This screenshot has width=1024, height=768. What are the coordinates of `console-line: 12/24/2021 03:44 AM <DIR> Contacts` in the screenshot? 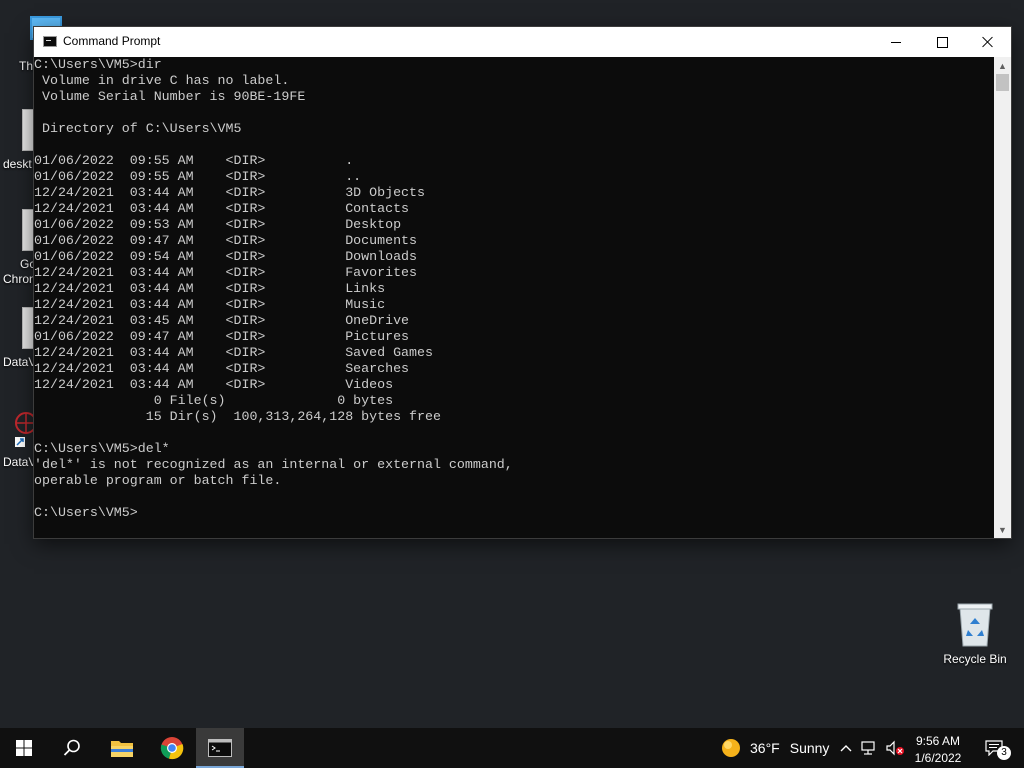 It's located at (222, 208).